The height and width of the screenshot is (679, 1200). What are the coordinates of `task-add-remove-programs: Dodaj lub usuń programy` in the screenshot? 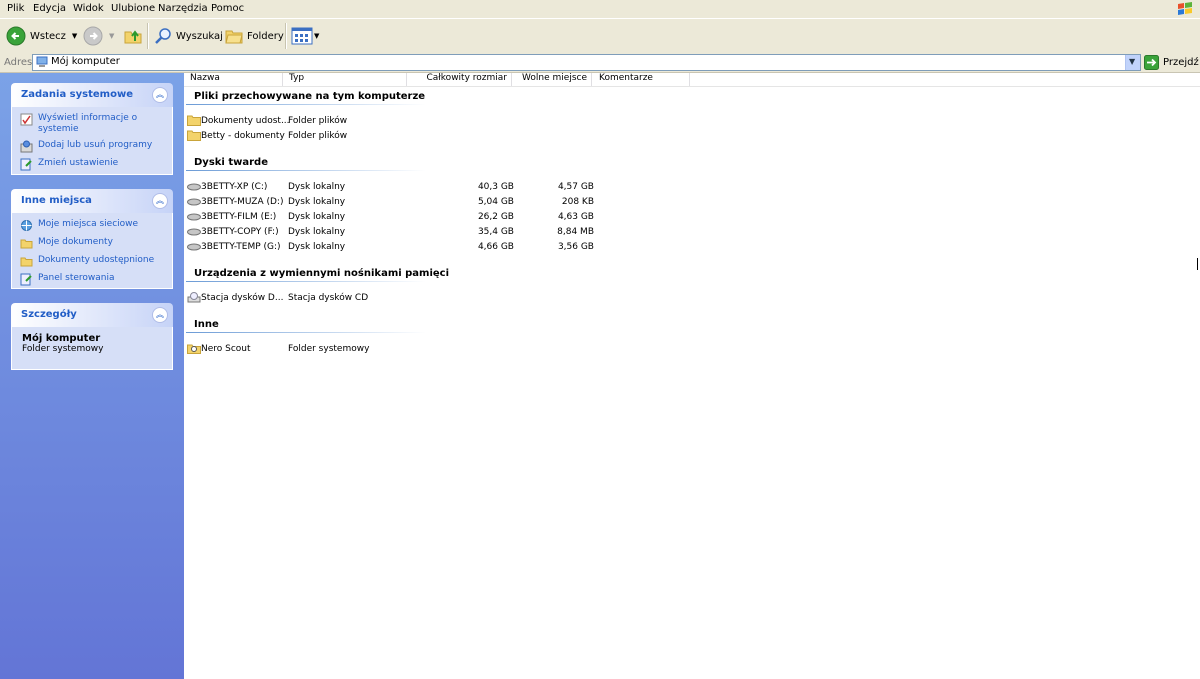 It's located at (92, 146).